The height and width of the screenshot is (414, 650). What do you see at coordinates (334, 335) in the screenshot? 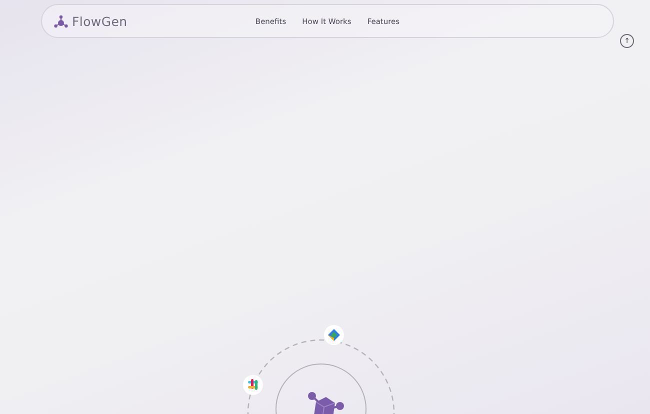
I see `integration-icon` at bounding box center [334, 335].